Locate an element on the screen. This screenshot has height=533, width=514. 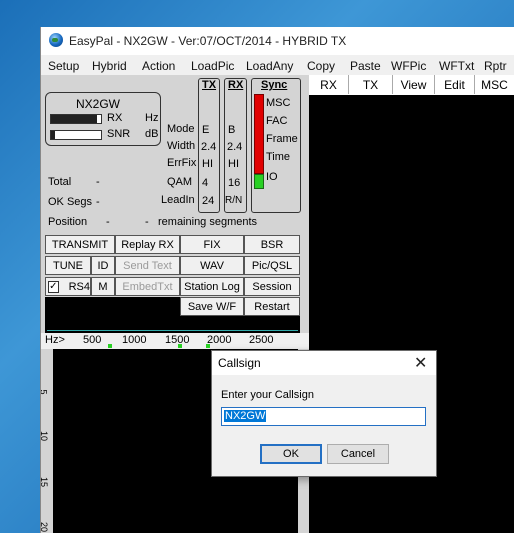
close-icon: ✕ is located at coordinates (420, 363).